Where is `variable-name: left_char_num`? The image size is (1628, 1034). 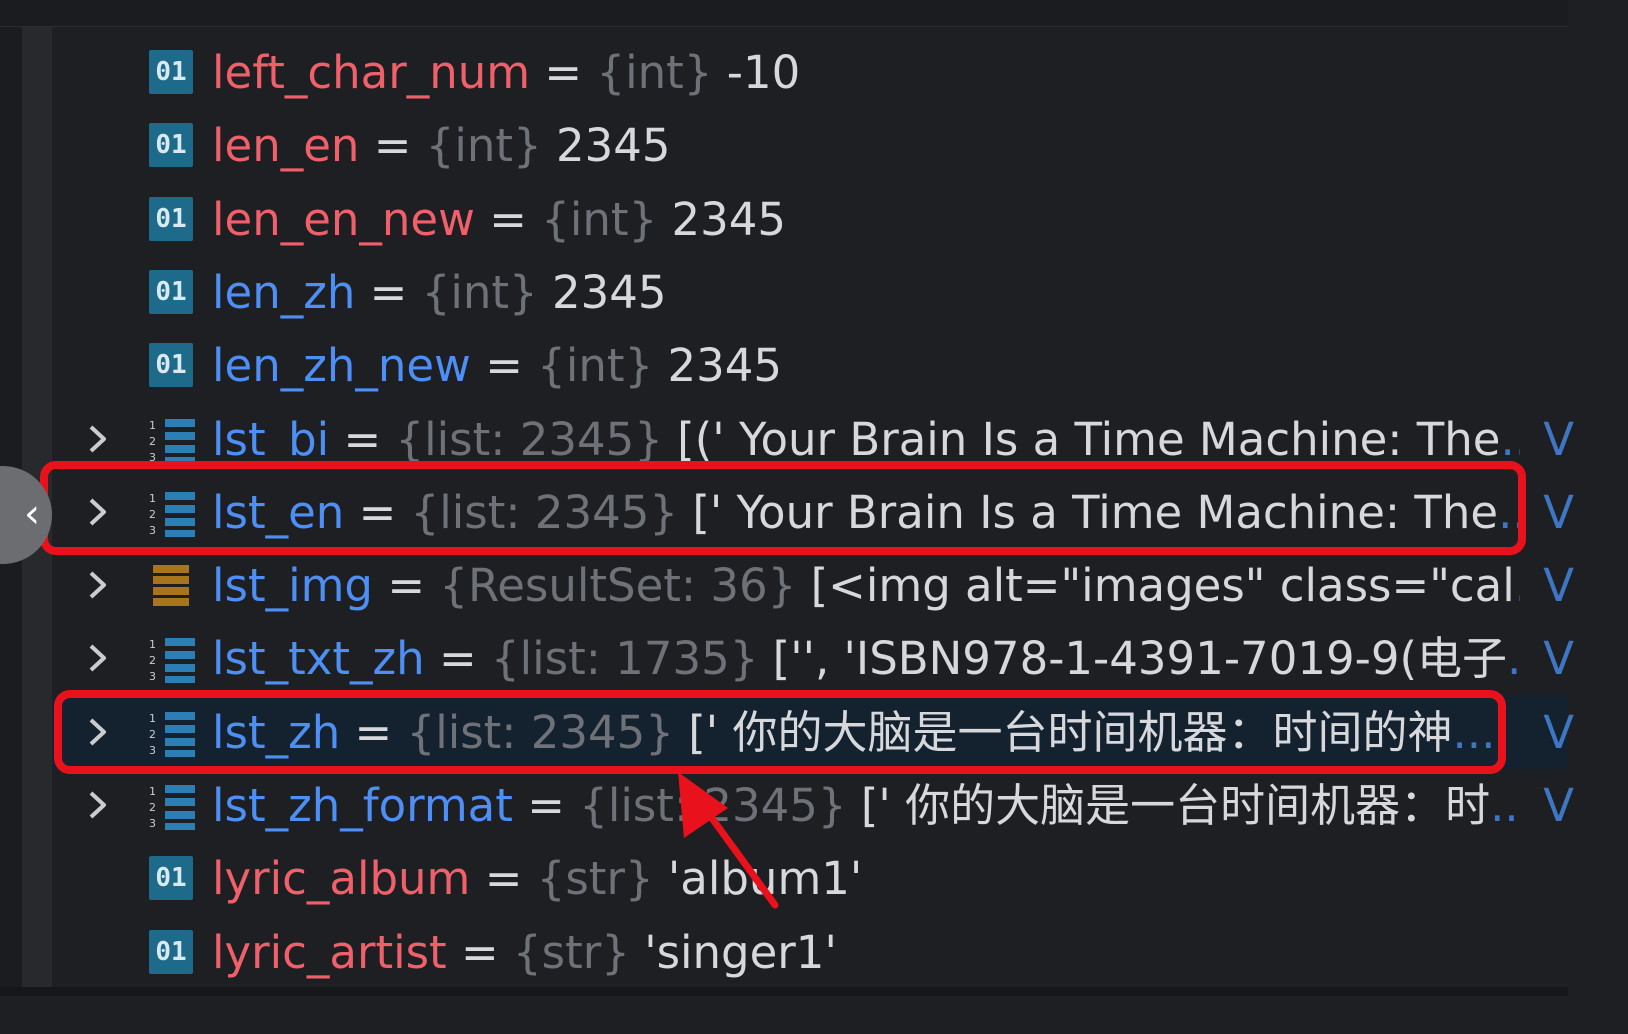 variable-name: left_char_num is located at coordinates (371, 72).